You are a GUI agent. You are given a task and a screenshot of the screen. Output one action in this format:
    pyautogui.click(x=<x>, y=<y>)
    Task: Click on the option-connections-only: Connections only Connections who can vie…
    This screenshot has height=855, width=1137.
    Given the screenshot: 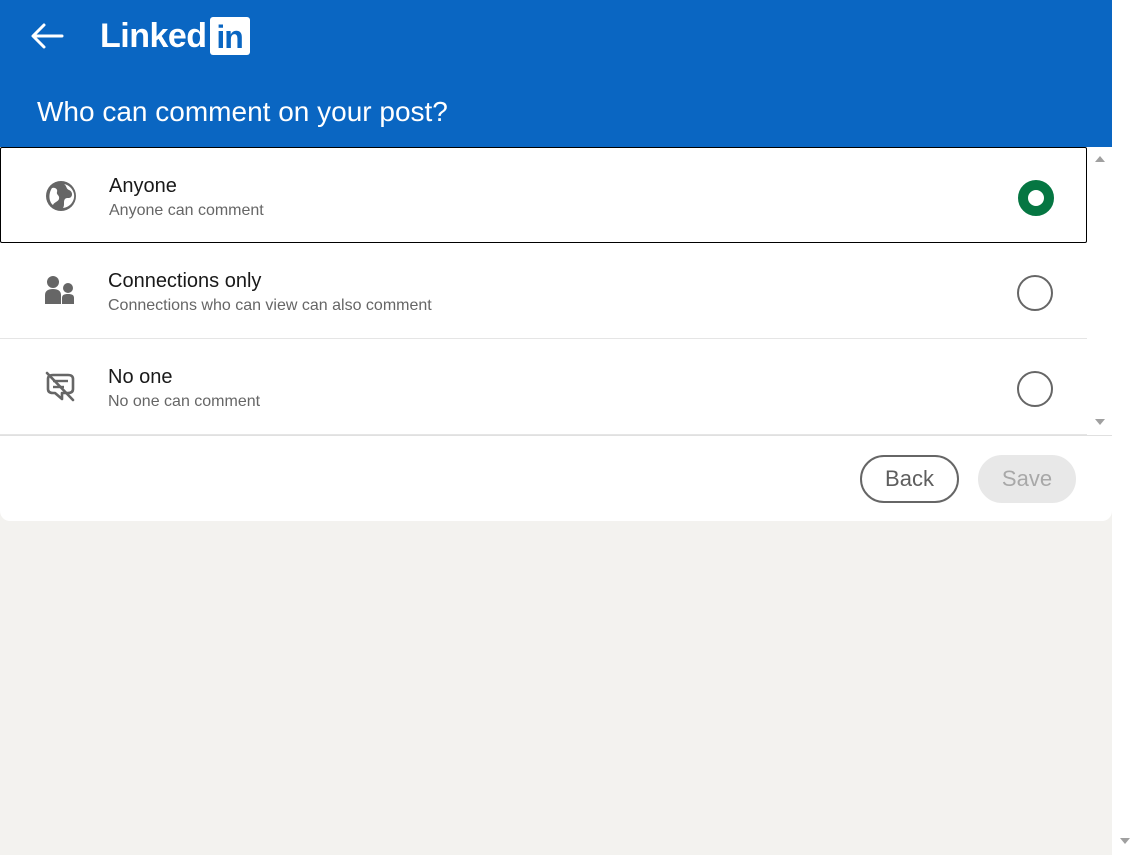 What is the action you would take?
    pyautogui.click(x=543, y=291)
    